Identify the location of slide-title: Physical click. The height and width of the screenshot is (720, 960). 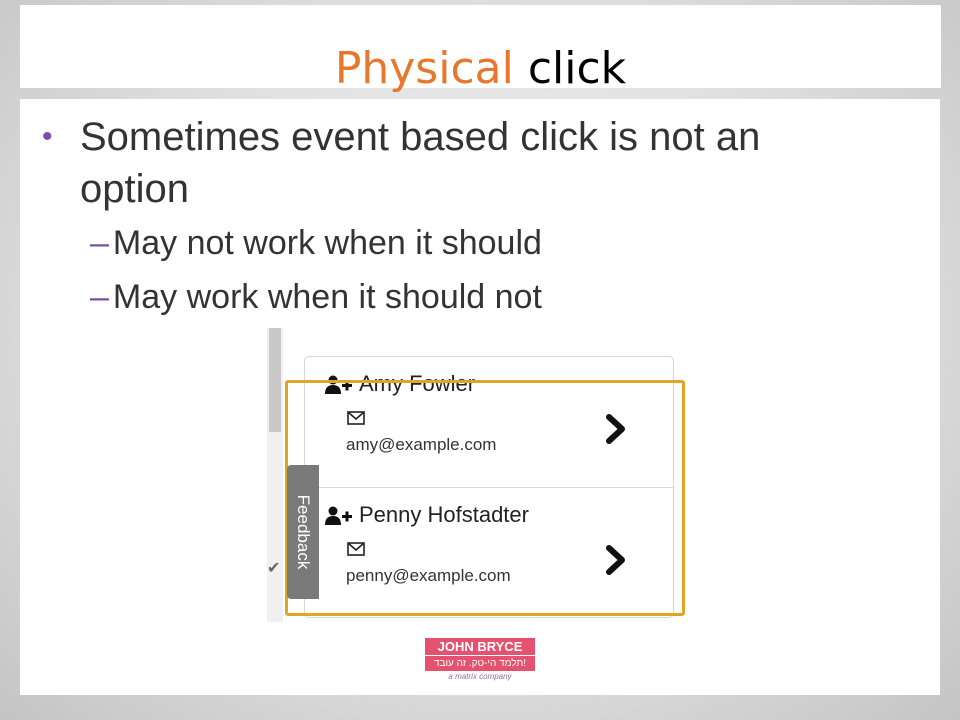
(480, 69).